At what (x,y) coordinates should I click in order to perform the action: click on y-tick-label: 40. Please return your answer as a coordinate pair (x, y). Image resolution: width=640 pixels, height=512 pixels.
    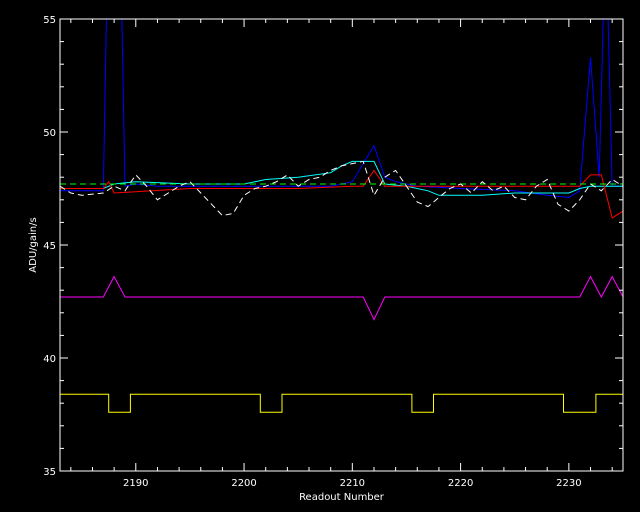
    Looking at the image, I should click on (49, 359).